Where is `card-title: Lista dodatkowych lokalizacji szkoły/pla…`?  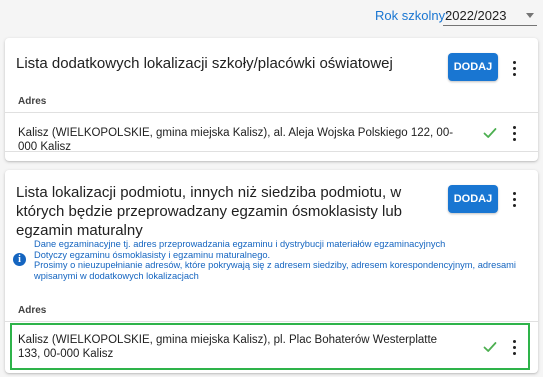 card-title: Lista dodatkowych lokalizacji szkoły/pla… is located at coordinates (204, 63).